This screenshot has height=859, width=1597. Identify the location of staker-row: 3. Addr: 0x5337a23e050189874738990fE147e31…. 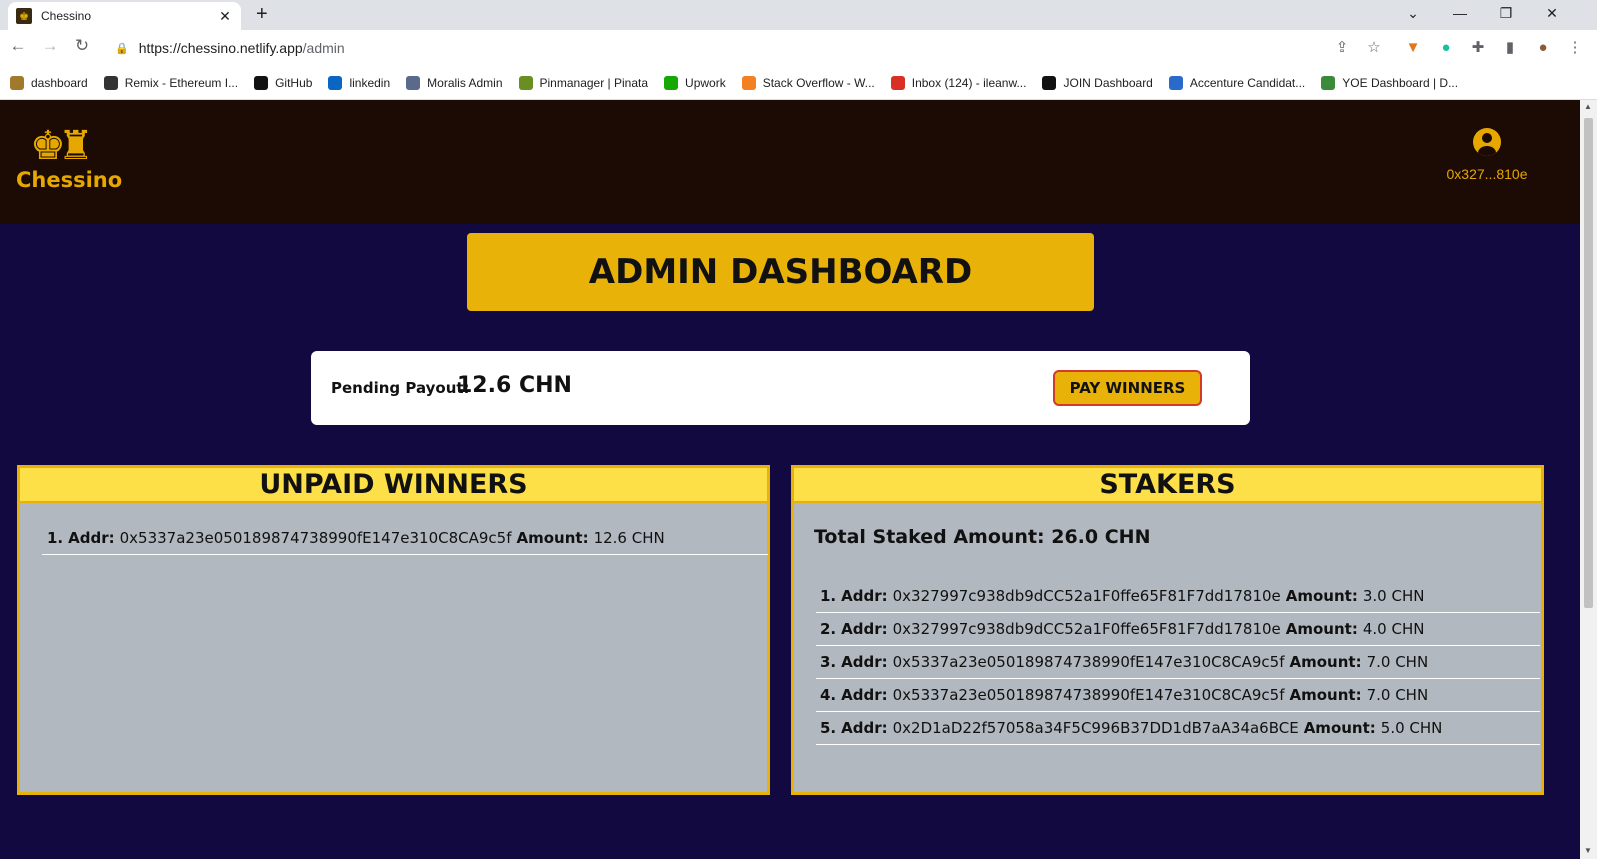
(1178, 662).